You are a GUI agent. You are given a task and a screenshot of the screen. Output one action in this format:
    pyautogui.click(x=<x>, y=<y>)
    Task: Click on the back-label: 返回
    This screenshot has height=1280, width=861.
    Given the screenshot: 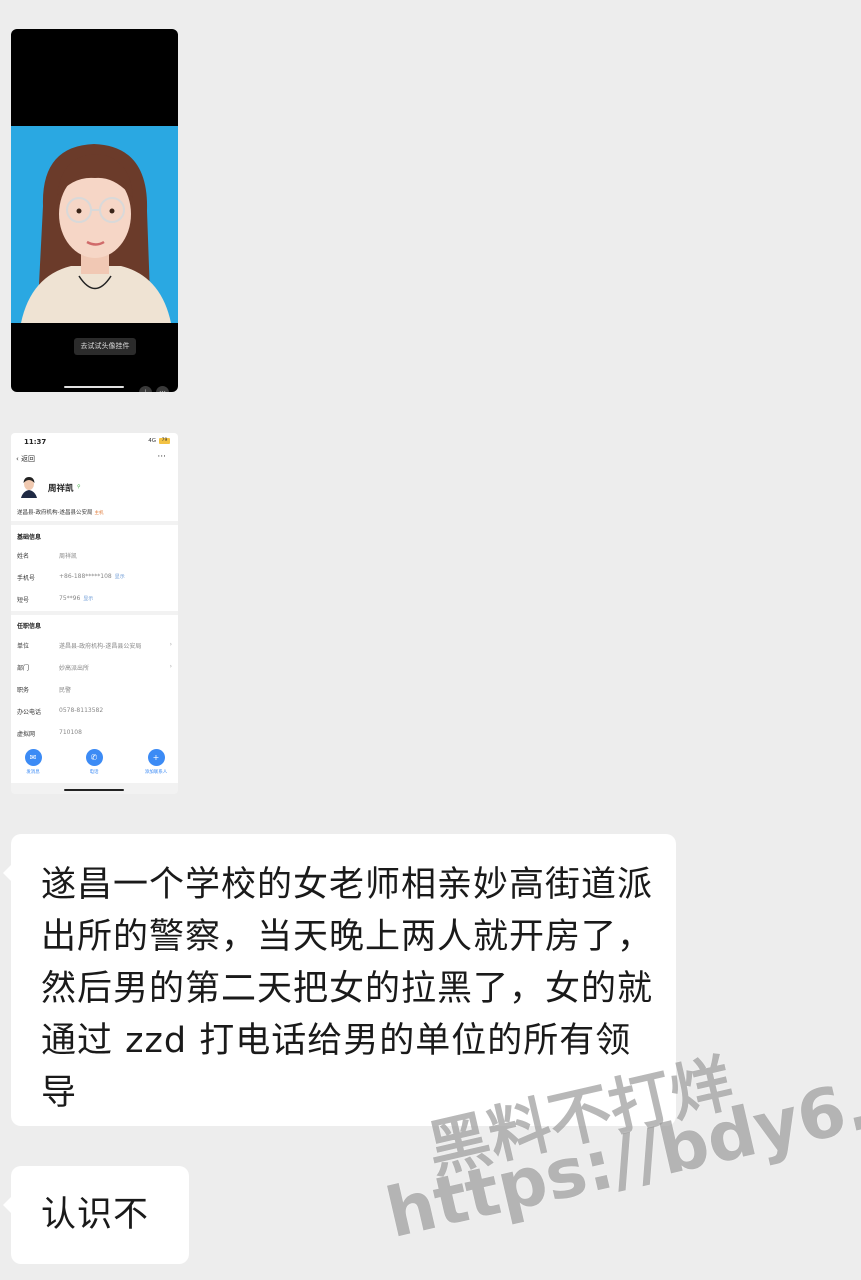 What is the action you would take?
    pyautogui.click(x=28, y=459)
    